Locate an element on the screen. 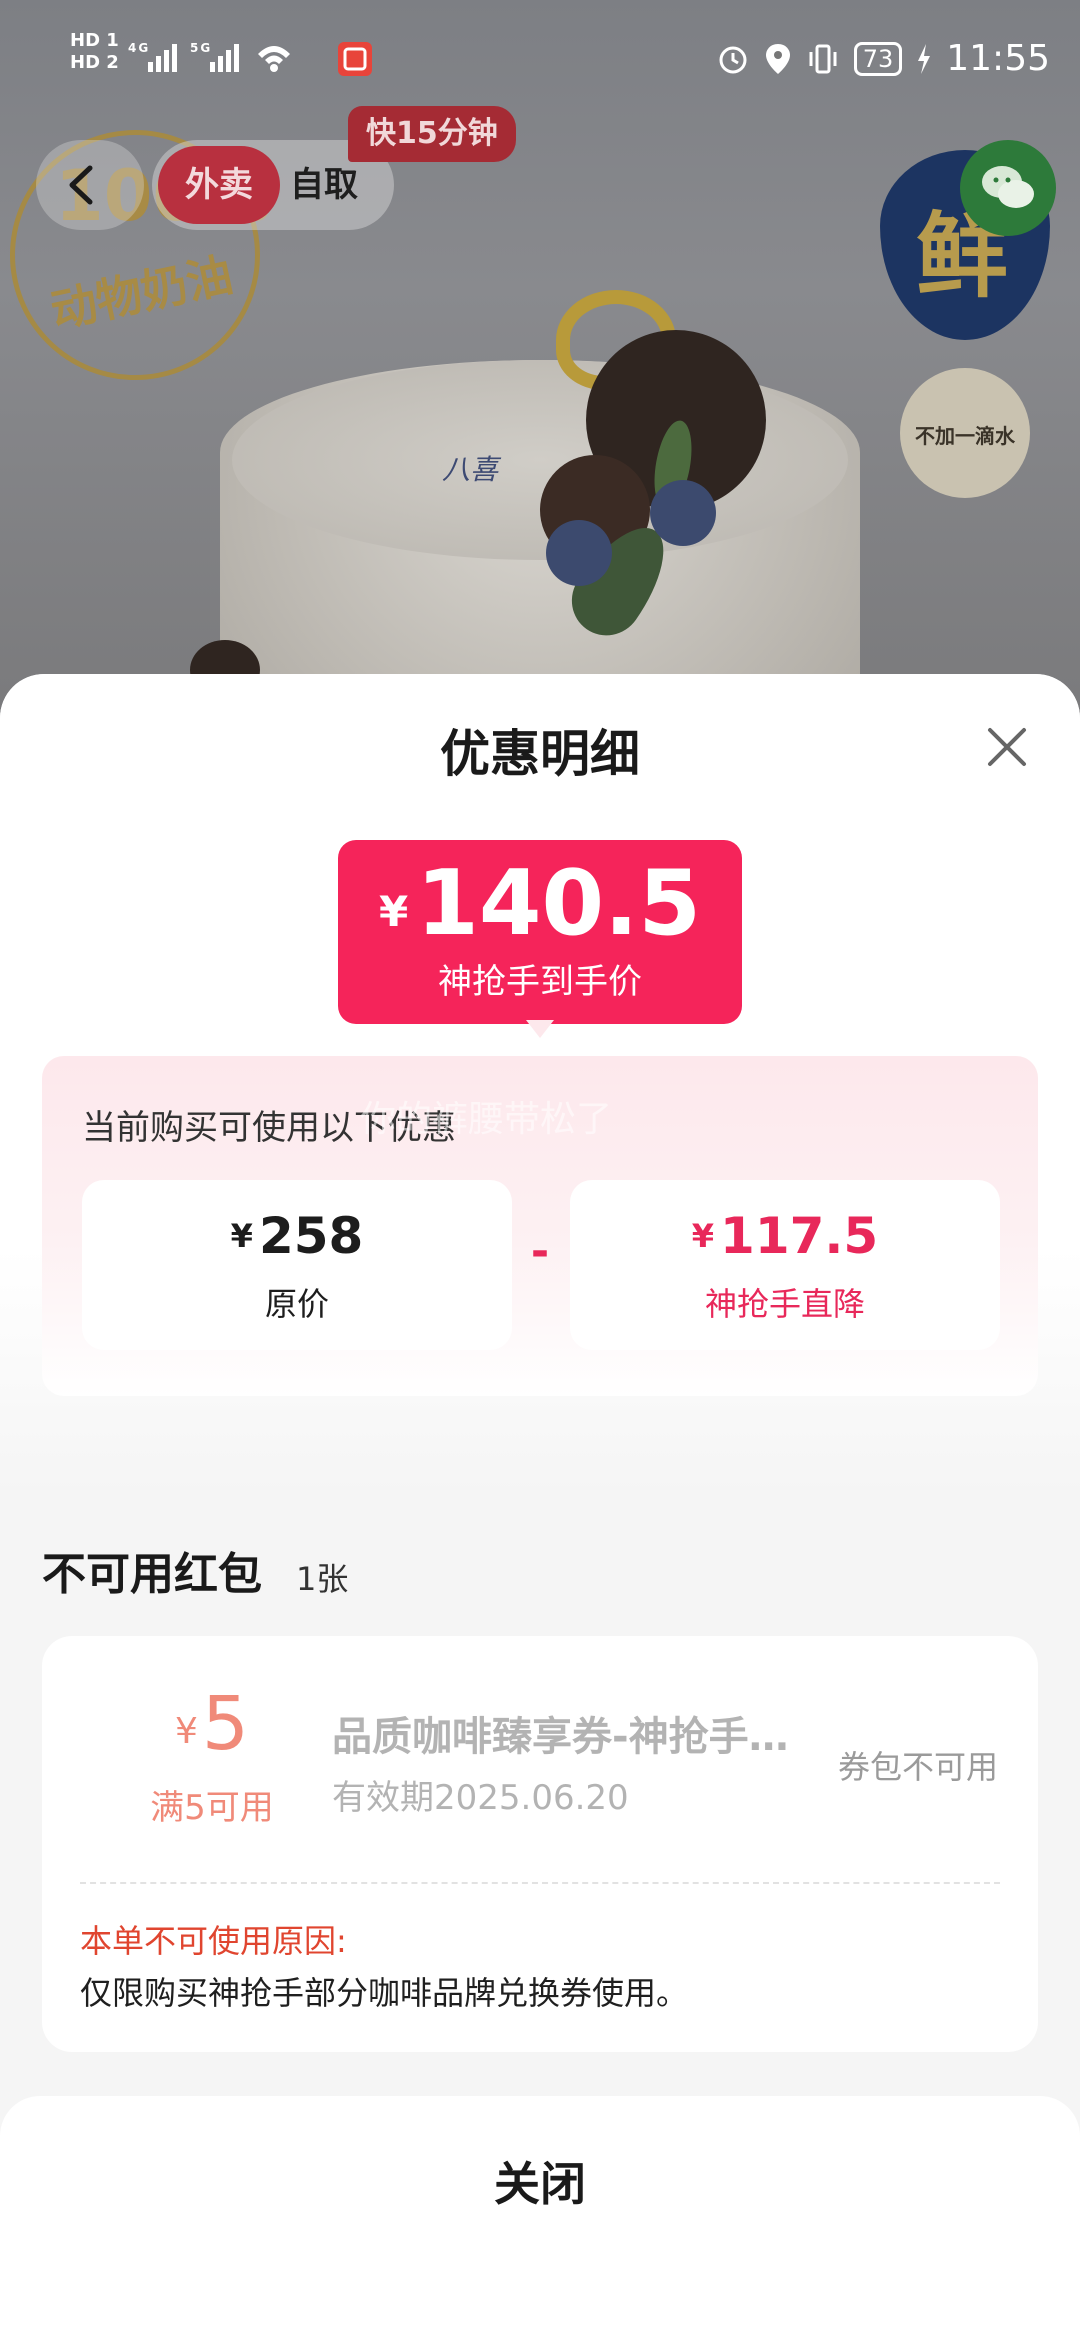  original-price: ¥258 is located at coordinates (297, 1236).